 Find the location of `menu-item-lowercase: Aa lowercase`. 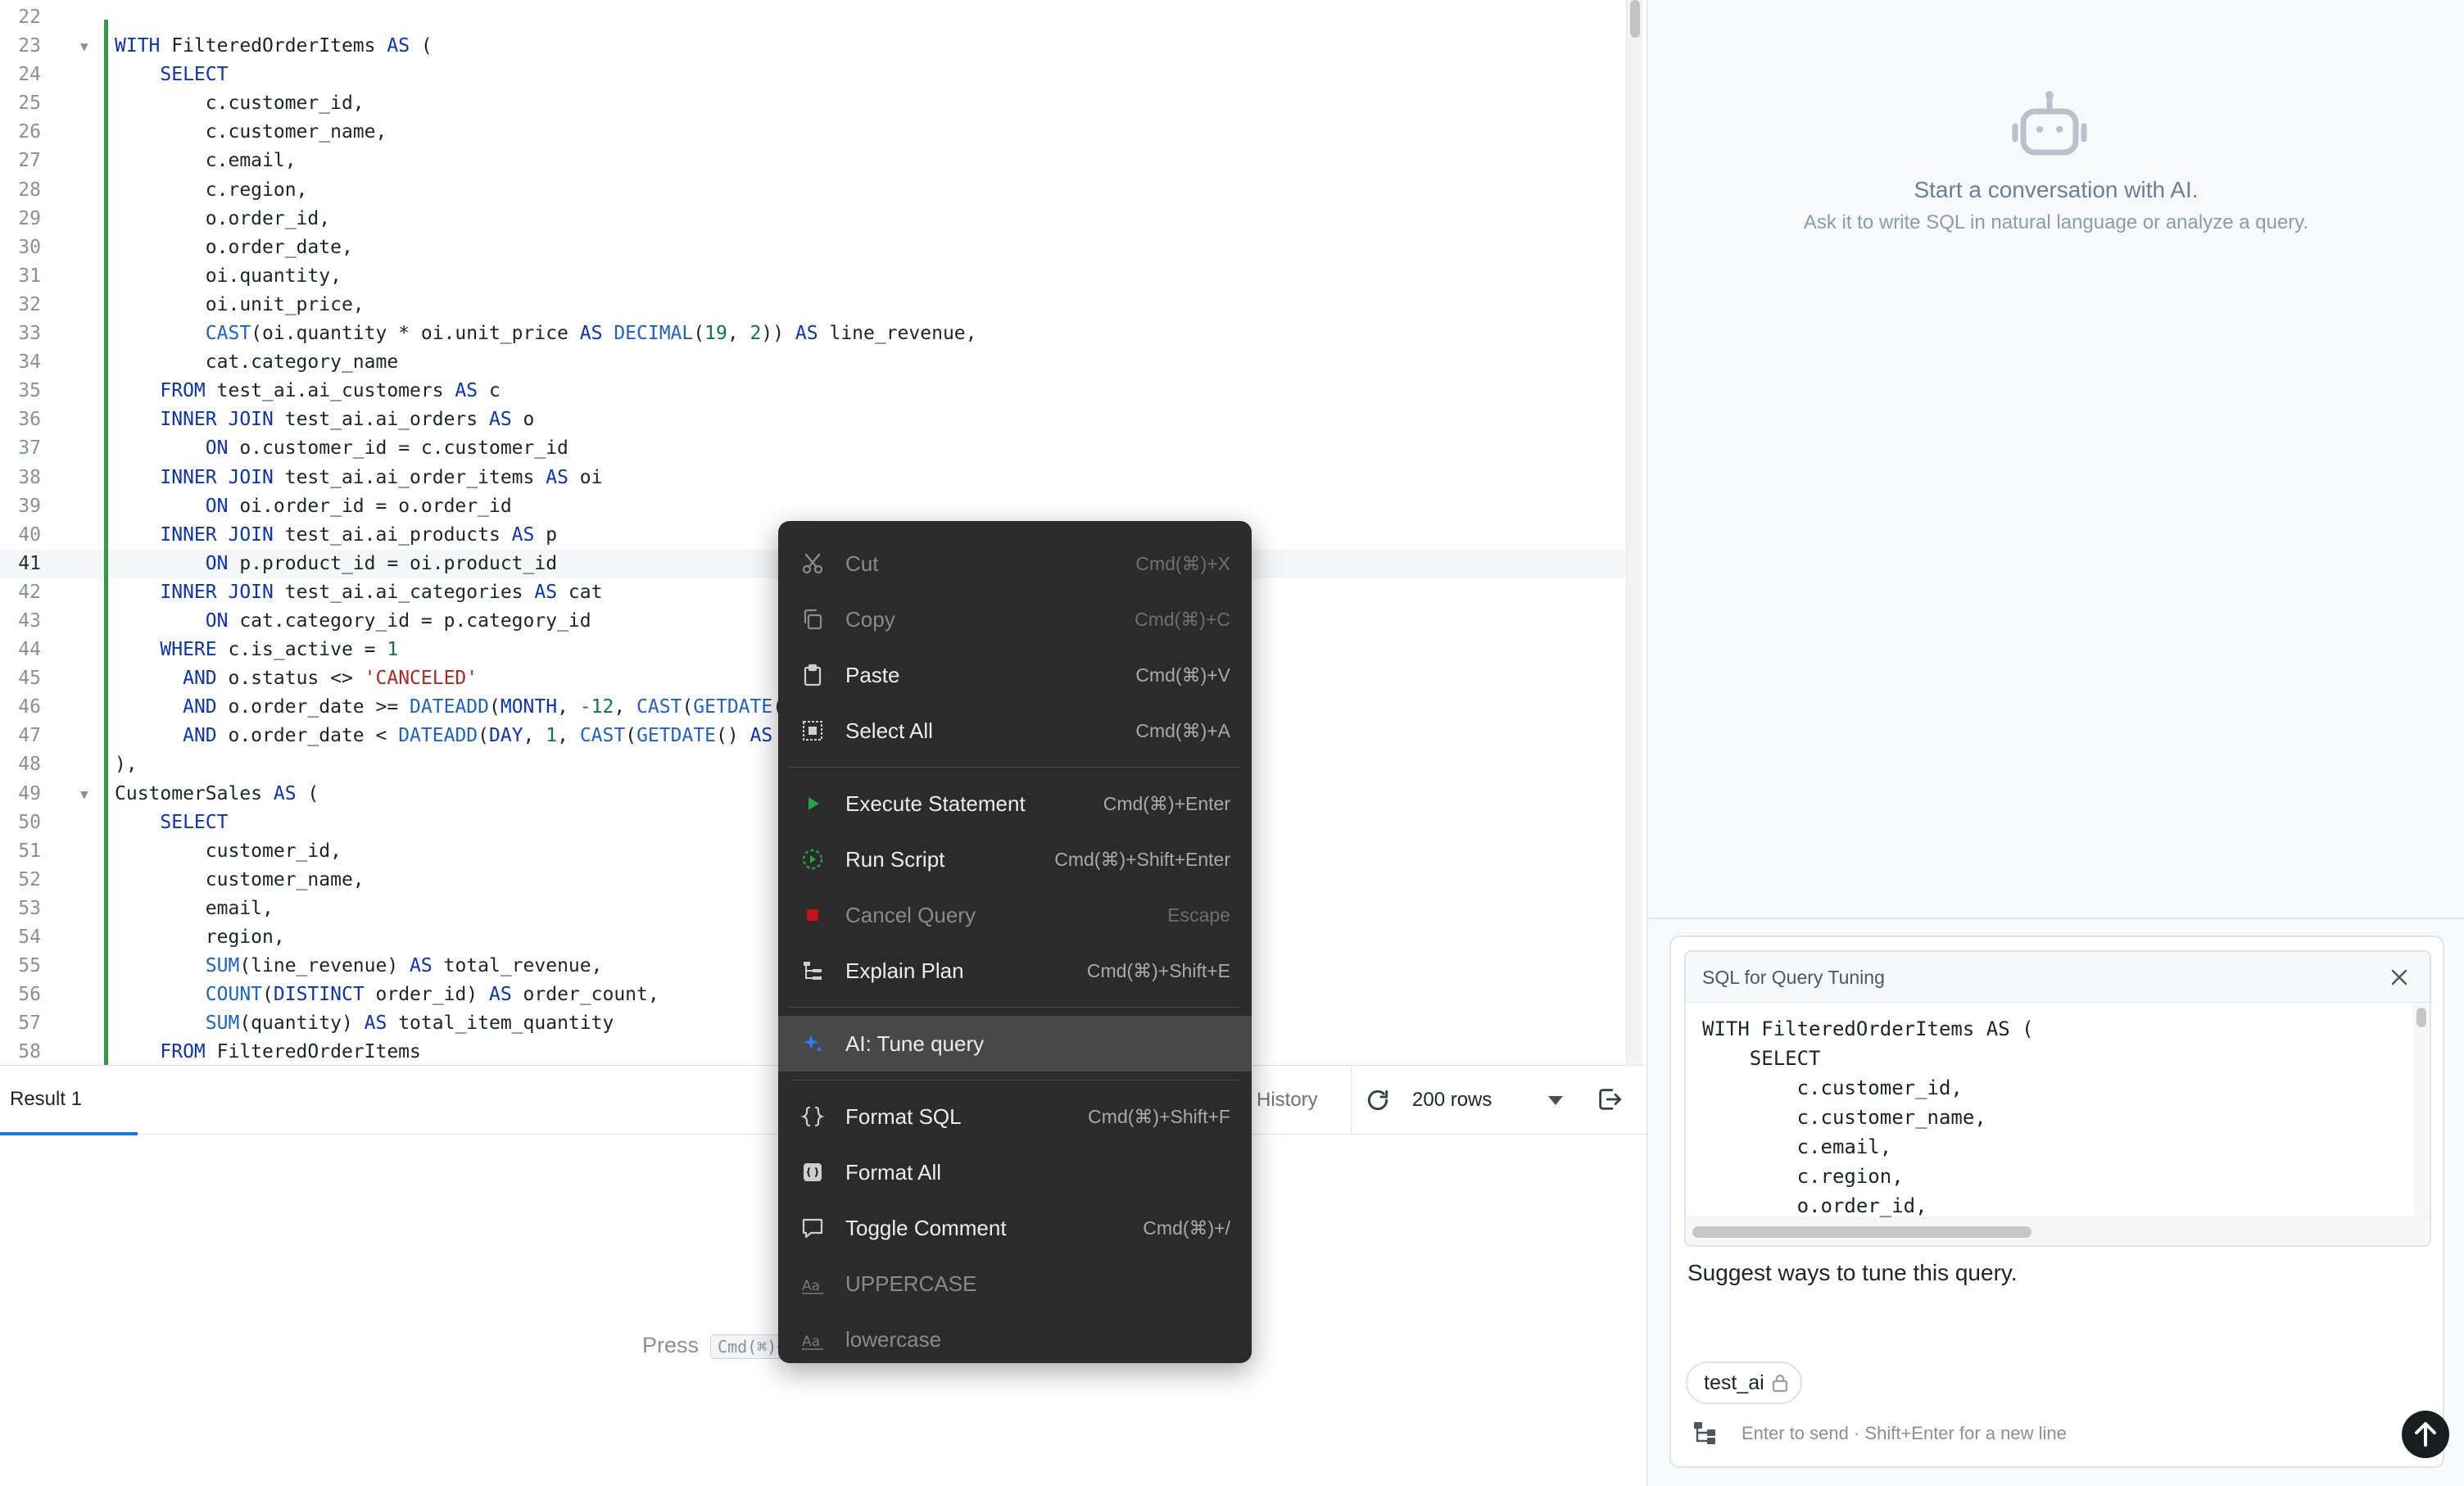

menu-item-lowercase: Aa lowercase is located at coordinates (1015, 1339).